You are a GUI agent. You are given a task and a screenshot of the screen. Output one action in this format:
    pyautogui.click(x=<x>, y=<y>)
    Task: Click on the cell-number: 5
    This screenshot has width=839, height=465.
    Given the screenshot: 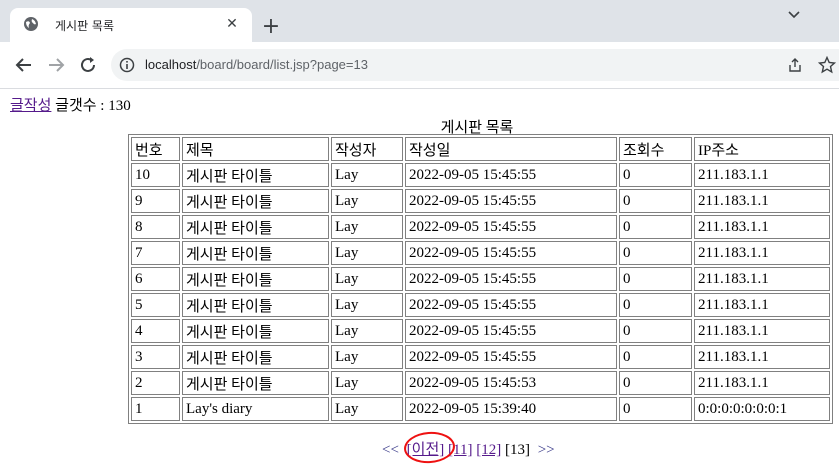 What is the action you would take?
    pyautogui.click(x=155, y=305)
    